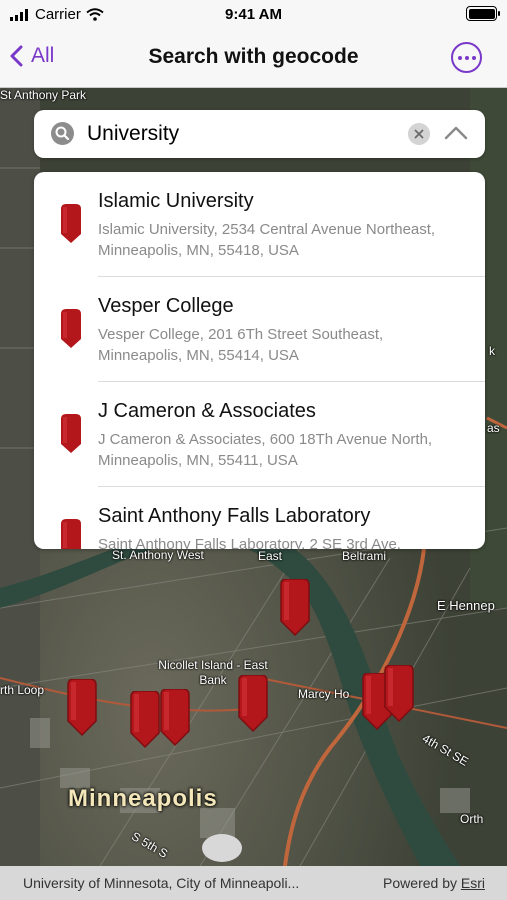 The width and height of the screenshot is (507, 900). Describe the element at coordinates (207, 411) in the screenshot. I see `result-title: J Cameron & Associates` at that location.